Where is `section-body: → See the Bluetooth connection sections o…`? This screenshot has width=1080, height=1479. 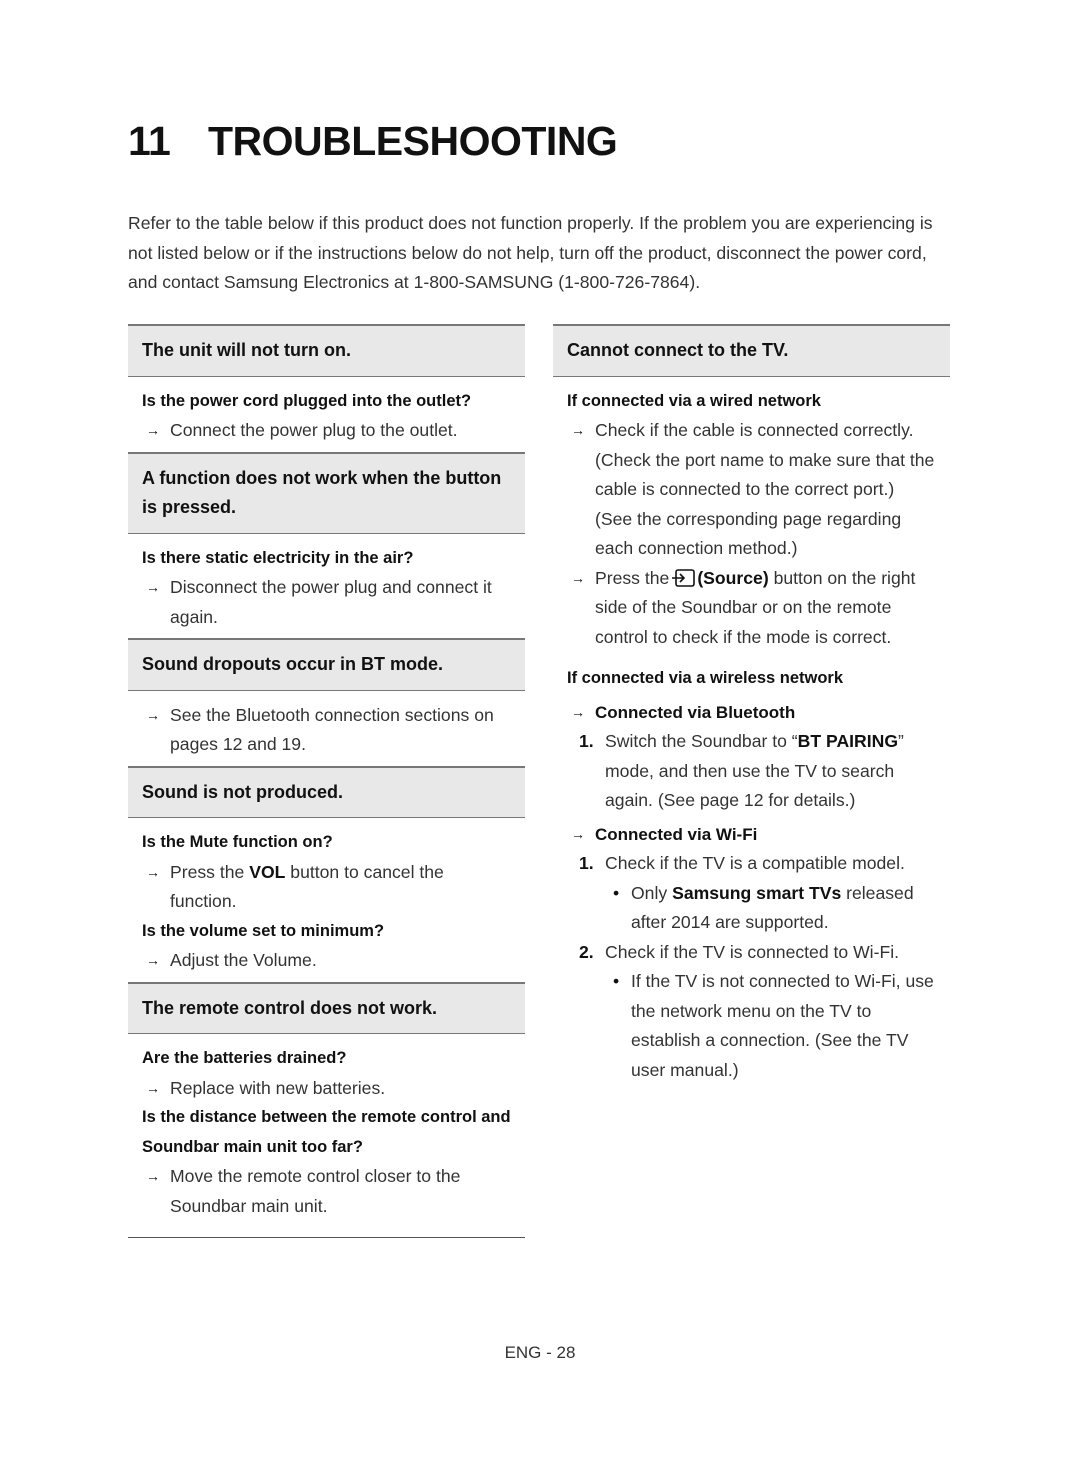
section-body: → See the Bluetooth connection sections o… is located at coordinates (326, 728).